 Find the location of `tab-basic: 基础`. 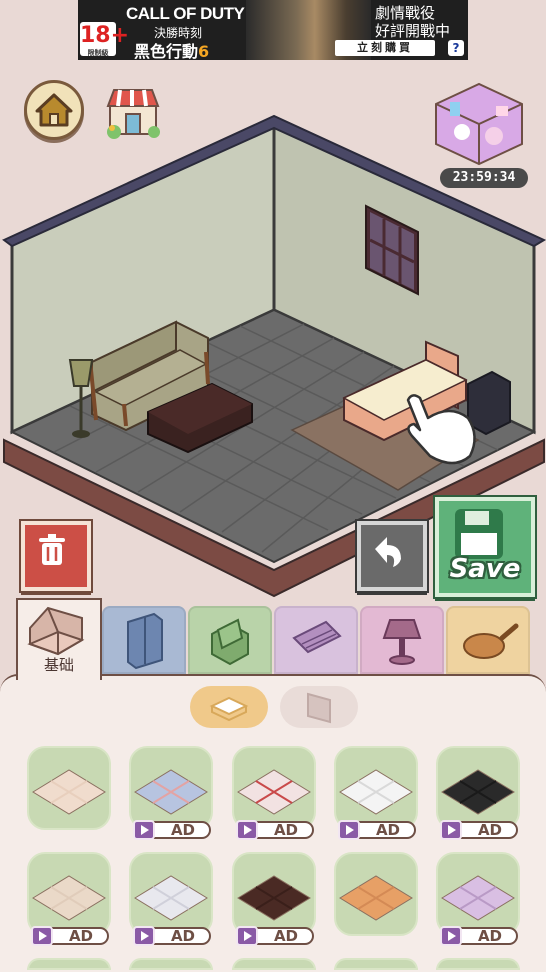

tab-basic: 基础 is located at coordinates (59, 639).